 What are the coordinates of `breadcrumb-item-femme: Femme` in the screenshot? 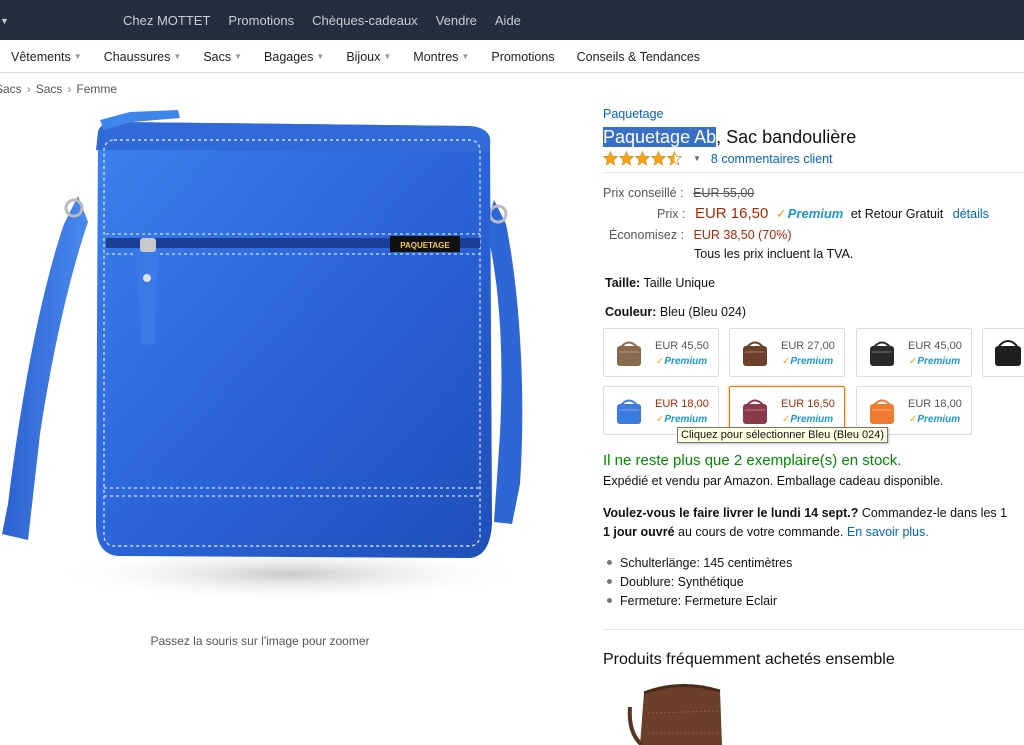 It's located at (96, 89).